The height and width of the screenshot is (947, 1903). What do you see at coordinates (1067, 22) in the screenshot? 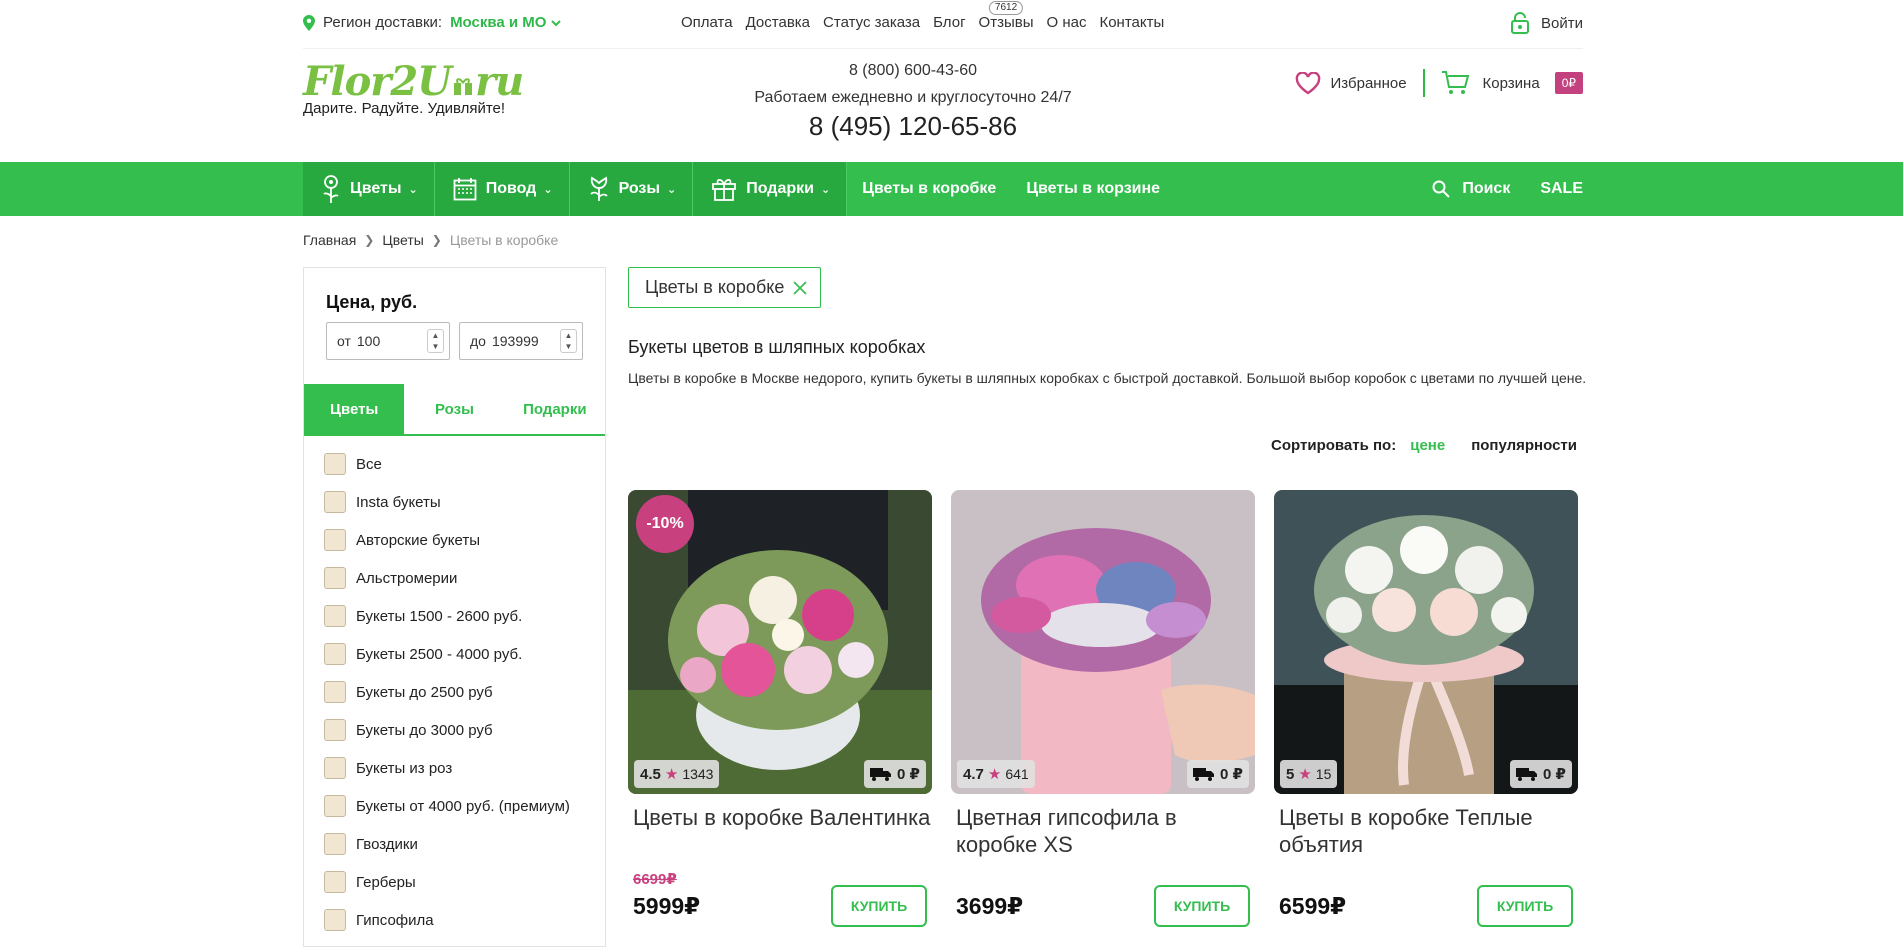
I see `nav-about: О нас` at bounding box center [1067, 22].